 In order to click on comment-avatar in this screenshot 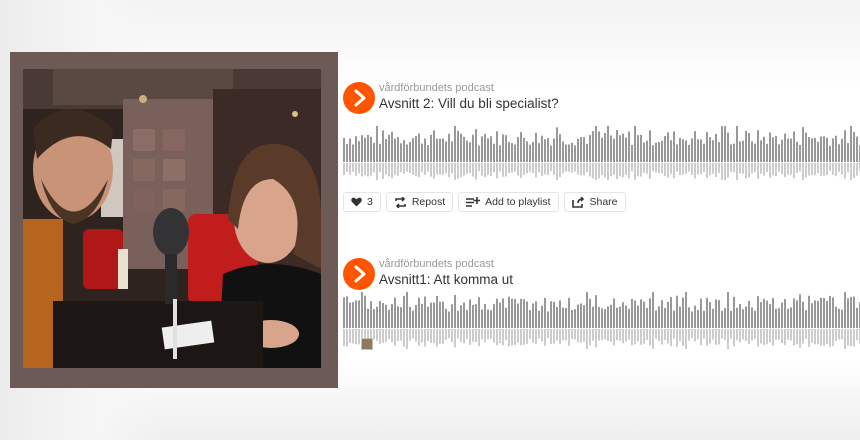, I will do `click(367, 344)`.